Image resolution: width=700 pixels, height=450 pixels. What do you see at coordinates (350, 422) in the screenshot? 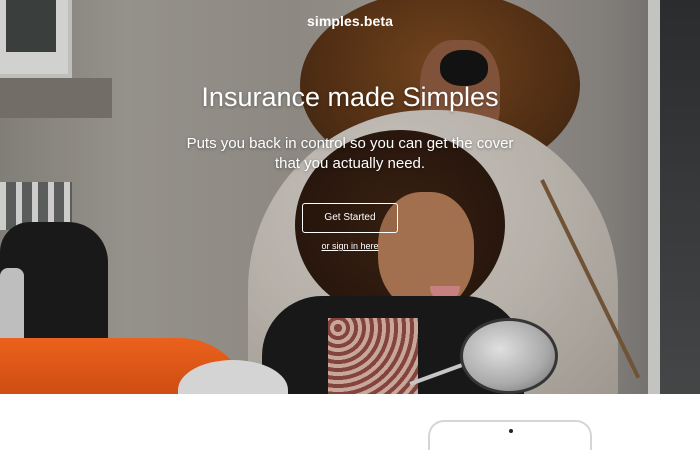
I see `below-fold-section` at bounding box center [350, 422].